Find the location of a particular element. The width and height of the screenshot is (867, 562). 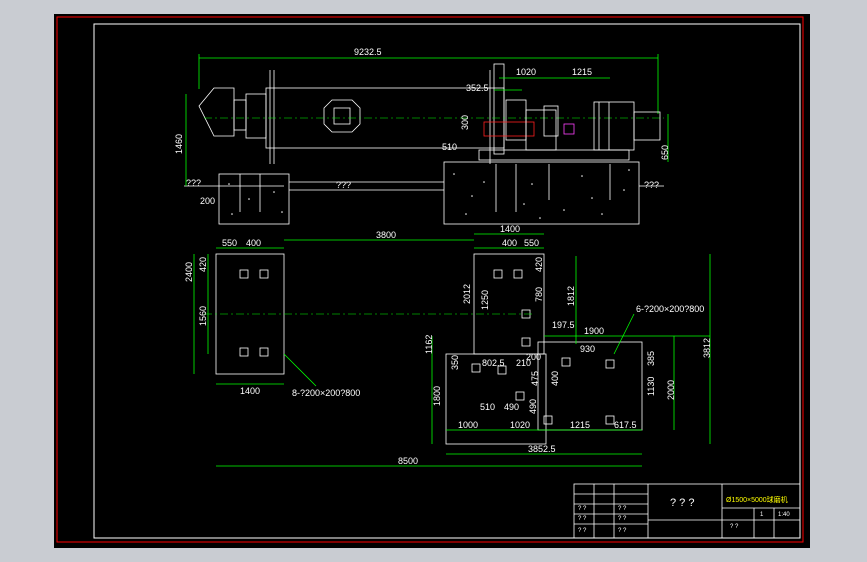

bolt-hole-r1 is located at coordinates (498, 274).